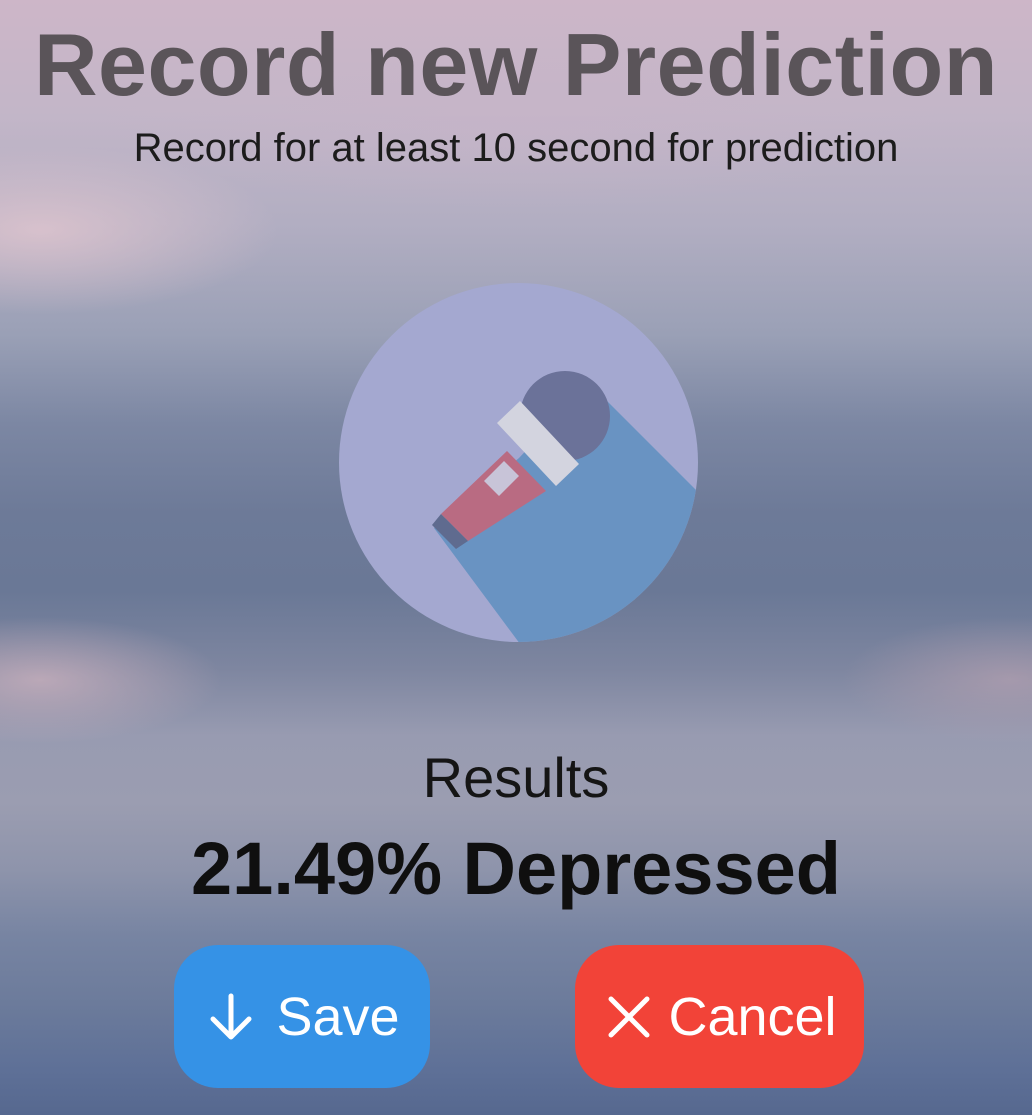 The width and height of the screenshot is (1032, 1115). What do you see at coordinates (516, 777) in the screenshot?
I see `results-label: Results` at bounding box center [516, 777].